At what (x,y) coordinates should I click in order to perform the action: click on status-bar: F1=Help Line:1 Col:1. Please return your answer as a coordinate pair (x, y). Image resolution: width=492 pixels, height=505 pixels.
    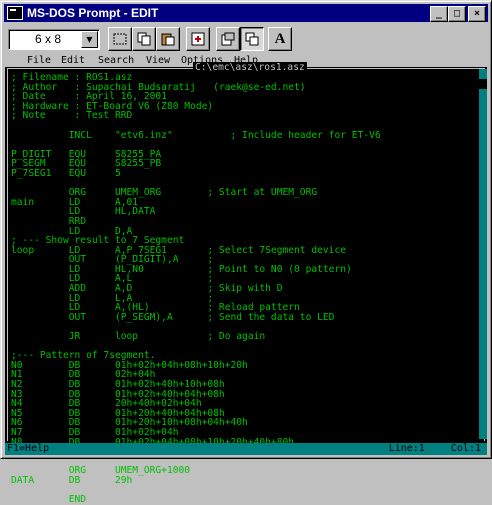
    Looking at the image, I should click on (246, 449).